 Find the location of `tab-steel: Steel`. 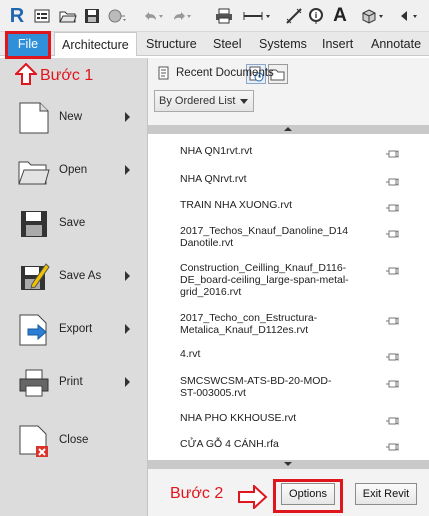

tab-steel: Steel is located at coordinates (227, 44).